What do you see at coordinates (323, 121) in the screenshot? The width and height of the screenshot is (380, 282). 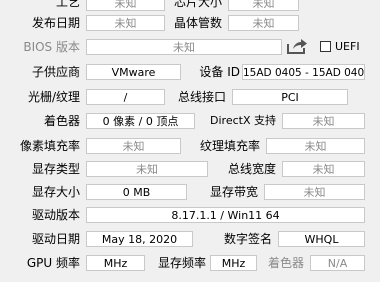 I see `directx-support-field: 未知` at bounding box center [323, 121].